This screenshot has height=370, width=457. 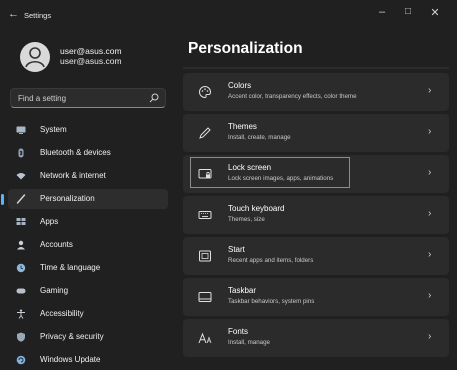 What do you see at coordinates (49, 221) in the screenshot?
I see `sidebar-item-label: Apps` at bounding box center [49, 221].